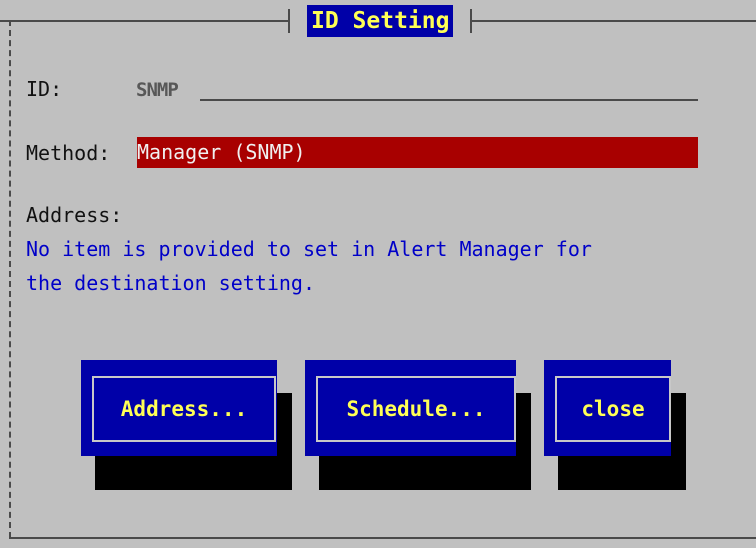  Describe the element at coordinates (10, 279) in the screenshot. I see `frame-border-left` at that location.